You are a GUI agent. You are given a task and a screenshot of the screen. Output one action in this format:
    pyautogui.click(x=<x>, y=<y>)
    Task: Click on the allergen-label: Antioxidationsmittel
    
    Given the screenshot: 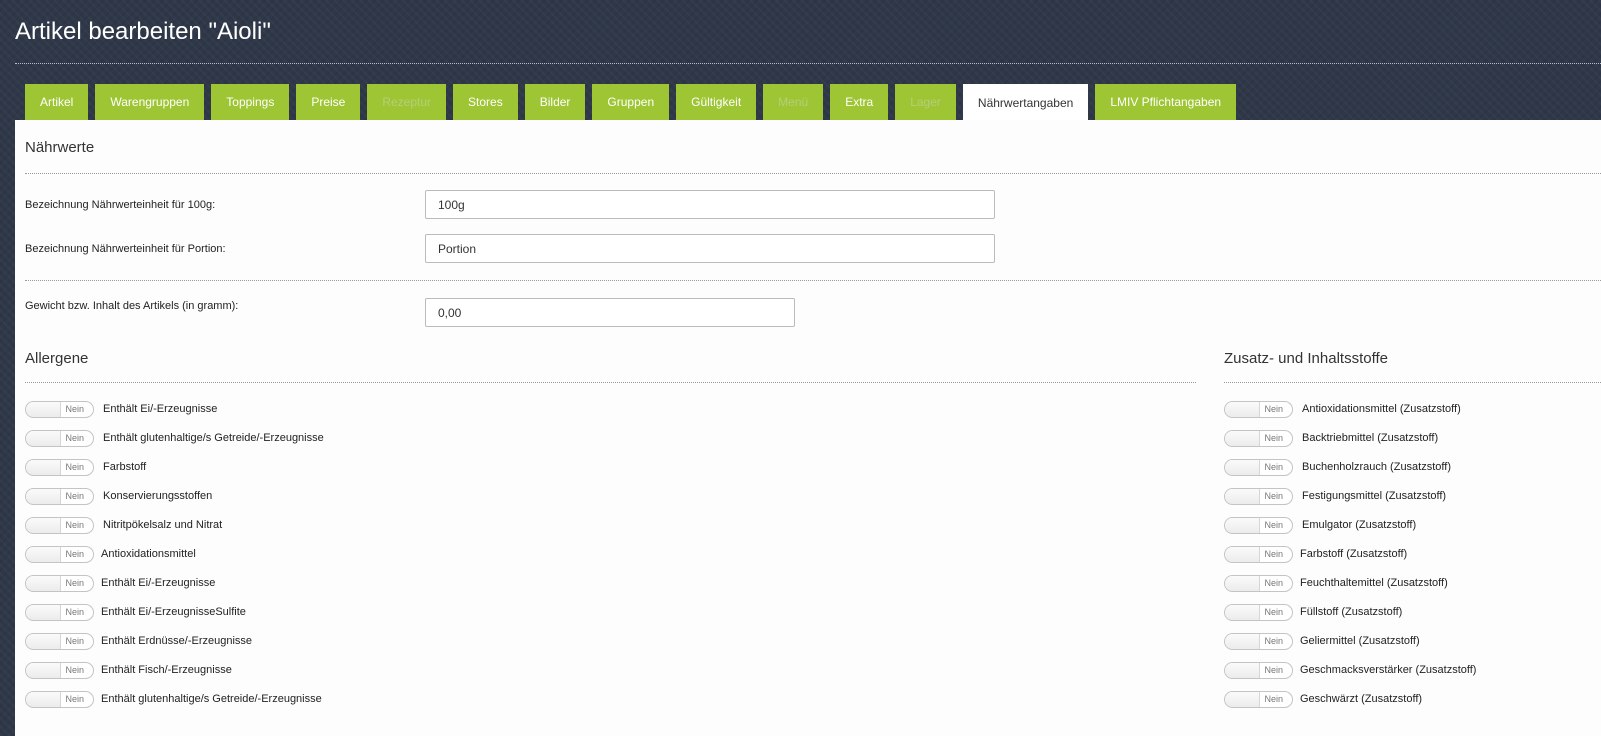 What is the action you would take?
    pyautogui.click(x=148, y=554)
    